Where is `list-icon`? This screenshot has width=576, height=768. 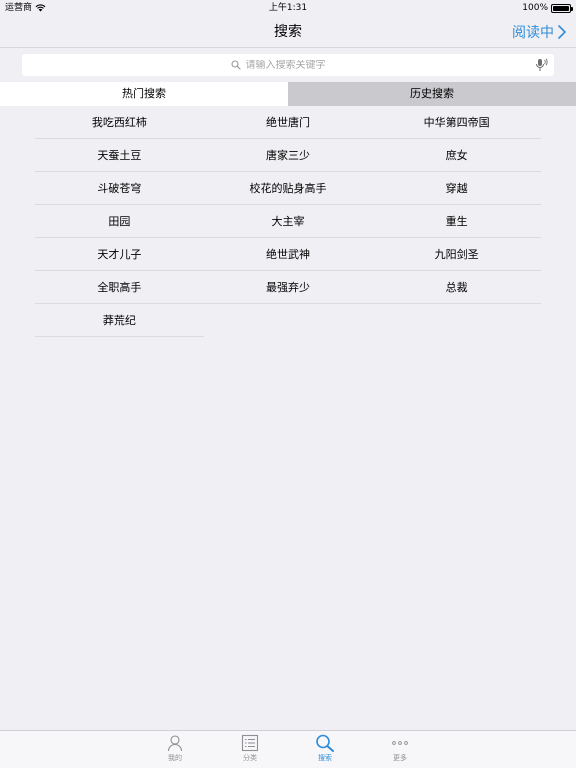 list-icon is located at coordinates (250, 743).